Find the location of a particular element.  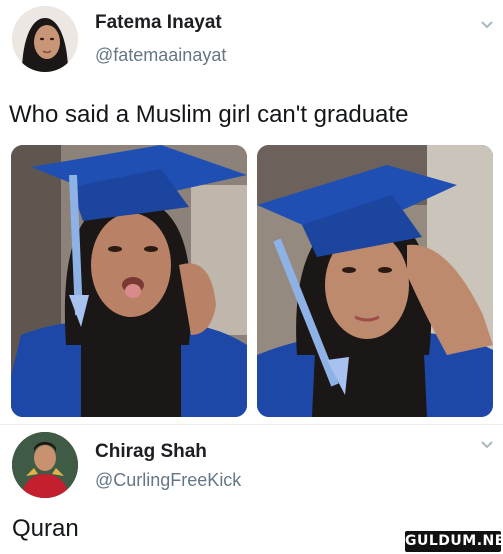

watermark: GULDUM.NET is located at coordinates (454, 541).